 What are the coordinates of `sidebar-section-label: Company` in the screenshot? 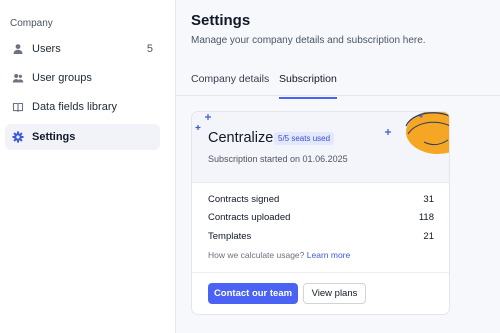 It's located at (31, 23).